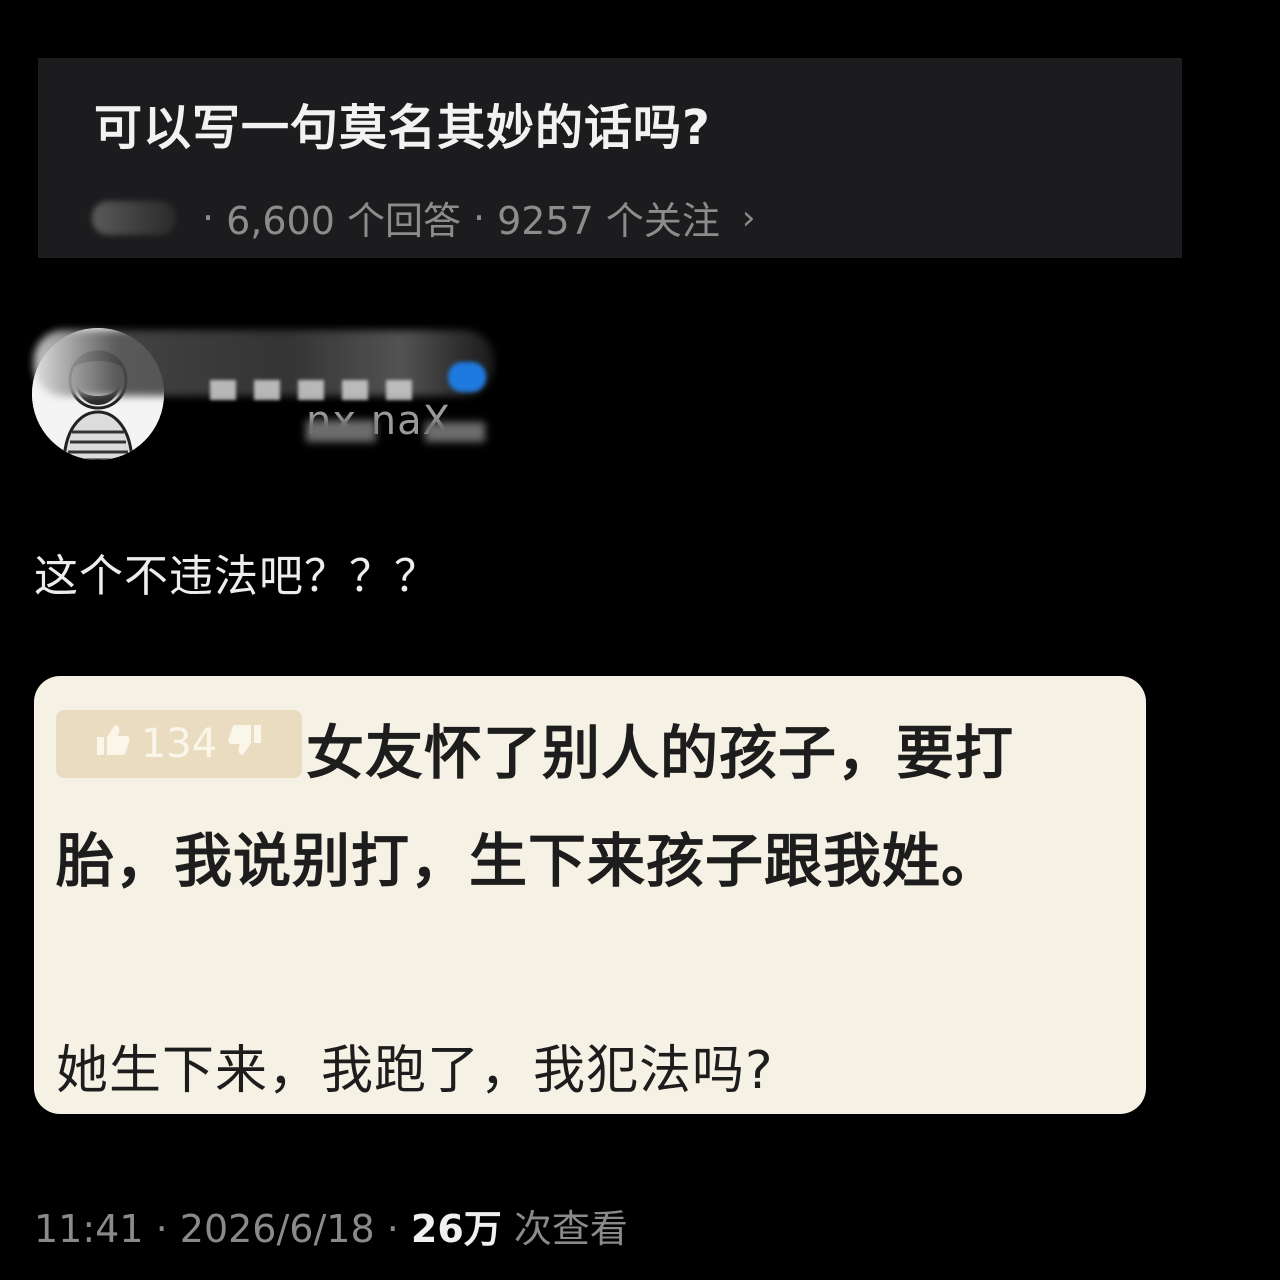  What do you see at coordinates (236, 576) in the screenshot?
I see `answer-text: 这个不违法吧？？？` at bounding box center [236, 576].